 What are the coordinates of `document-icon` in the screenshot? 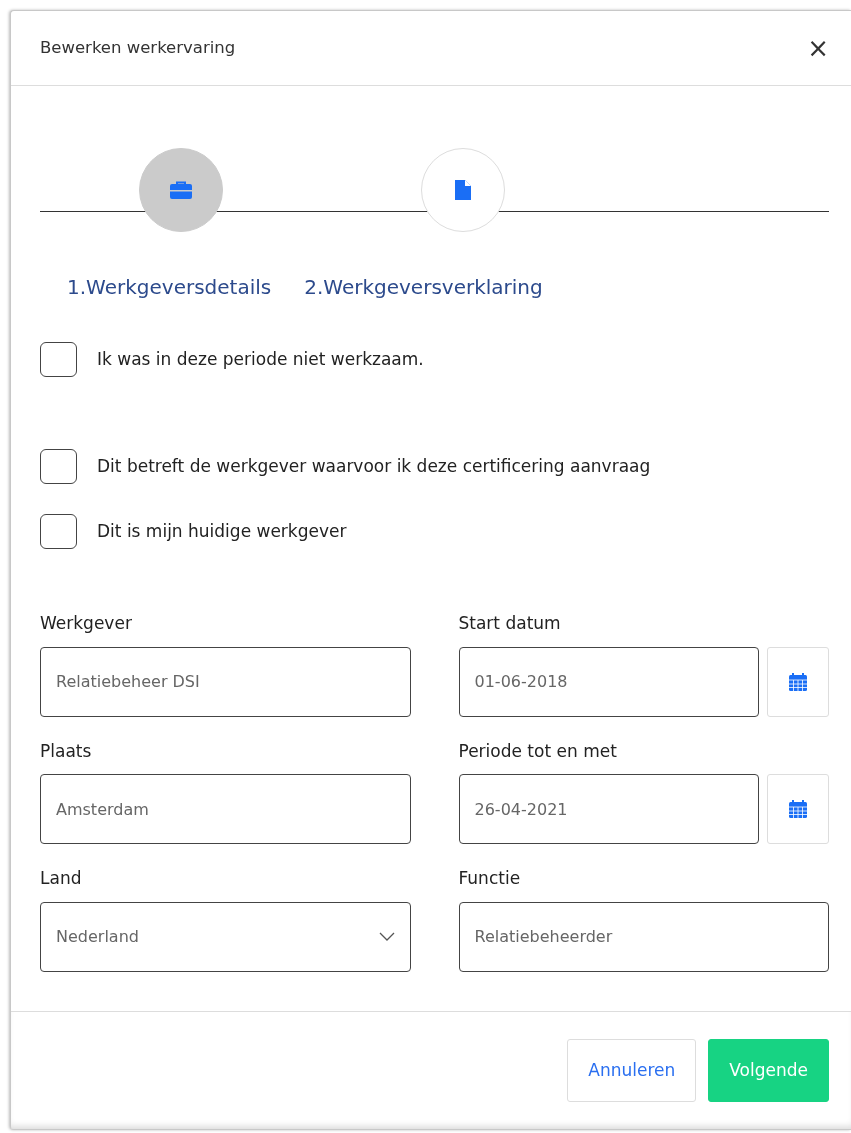 It's located at (463, 190).